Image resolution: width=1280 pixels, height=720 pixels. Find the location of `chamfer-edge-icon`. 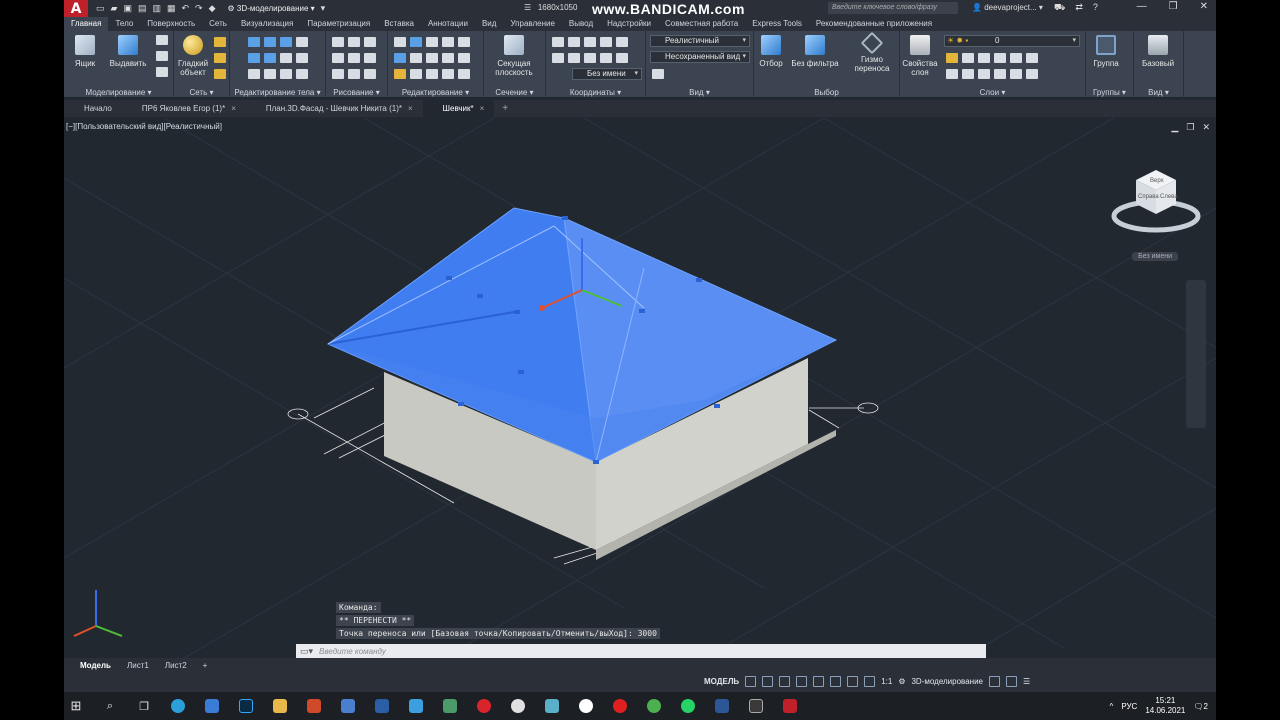

chamfer-edge-icon is located at coordinates (270, 74).